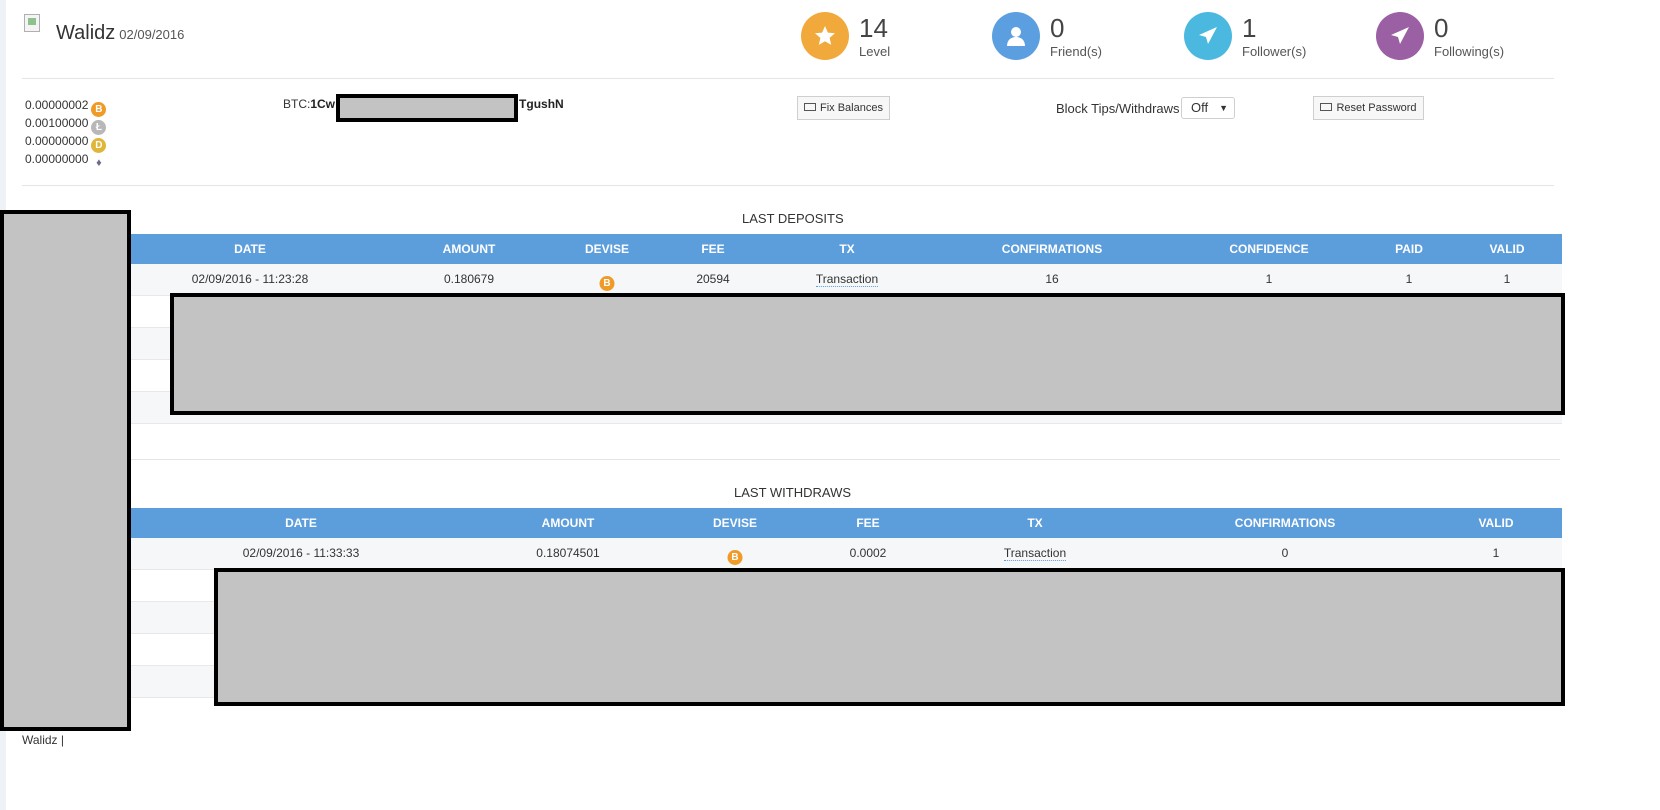 The height and width of the screenshot is (810, 1660). What do you see at coordinates (1249, 28) in the screenshot?
I see `stat-value: 1` at bounding box center [1249, 28].